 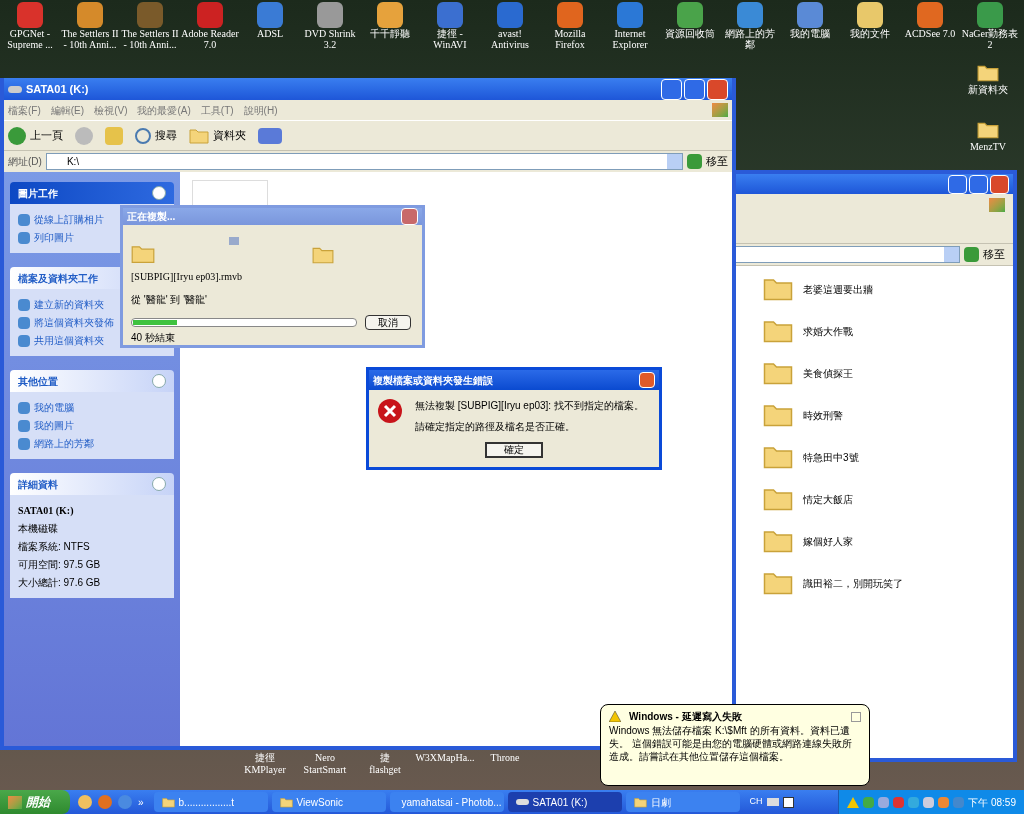 What do you see at coordinates (630, 44) in the screenshot?
I see `desktop-icon-label: Explorer` at bounding box center [630, 44].